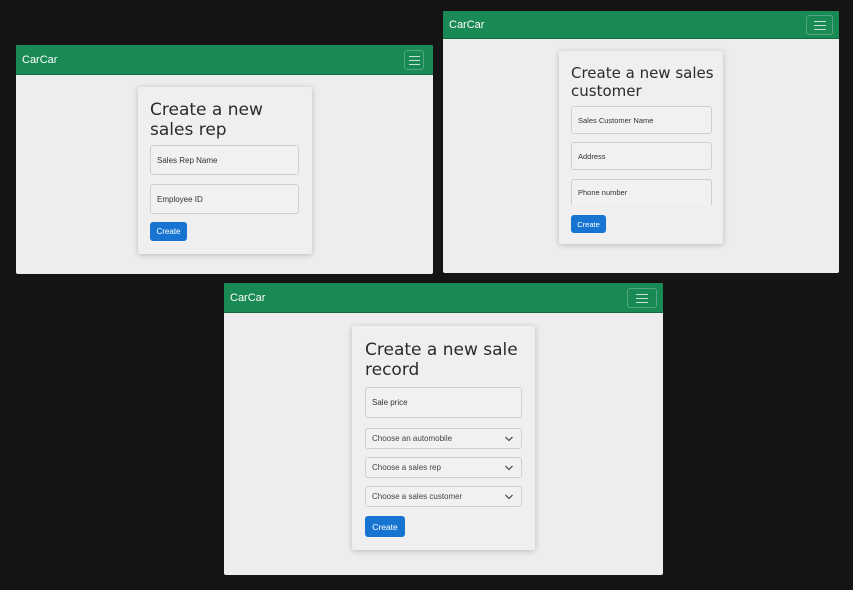  What do you see at coordinates (443, 467) in the screenshot?
I see `sales-rep-select: Choose a sales rep` at bounding box center [443, 467].